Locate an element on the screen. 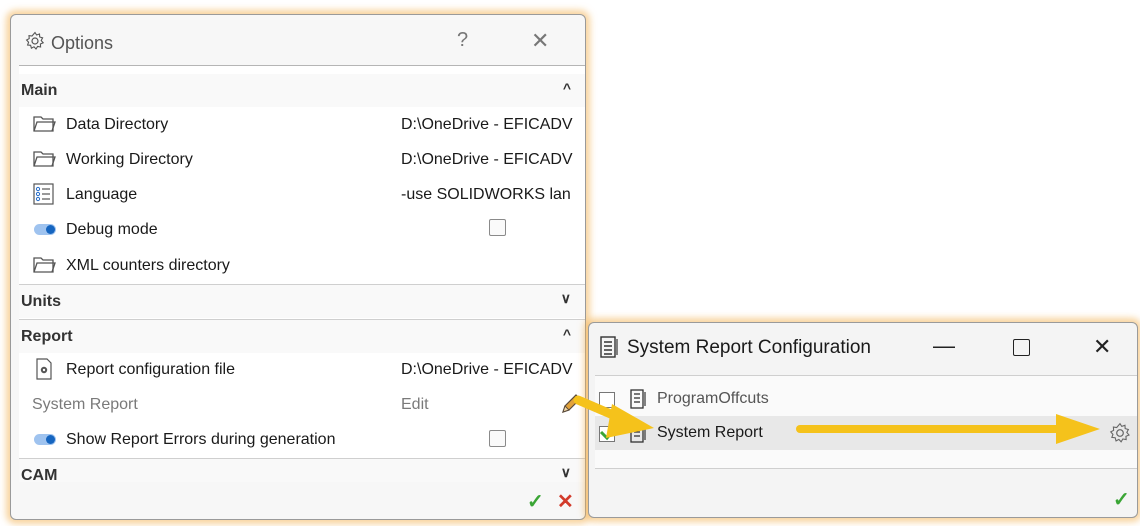 The height and width of the screenshot is (526, 1140). settings-file-icon is located at coordinates (44, 369).